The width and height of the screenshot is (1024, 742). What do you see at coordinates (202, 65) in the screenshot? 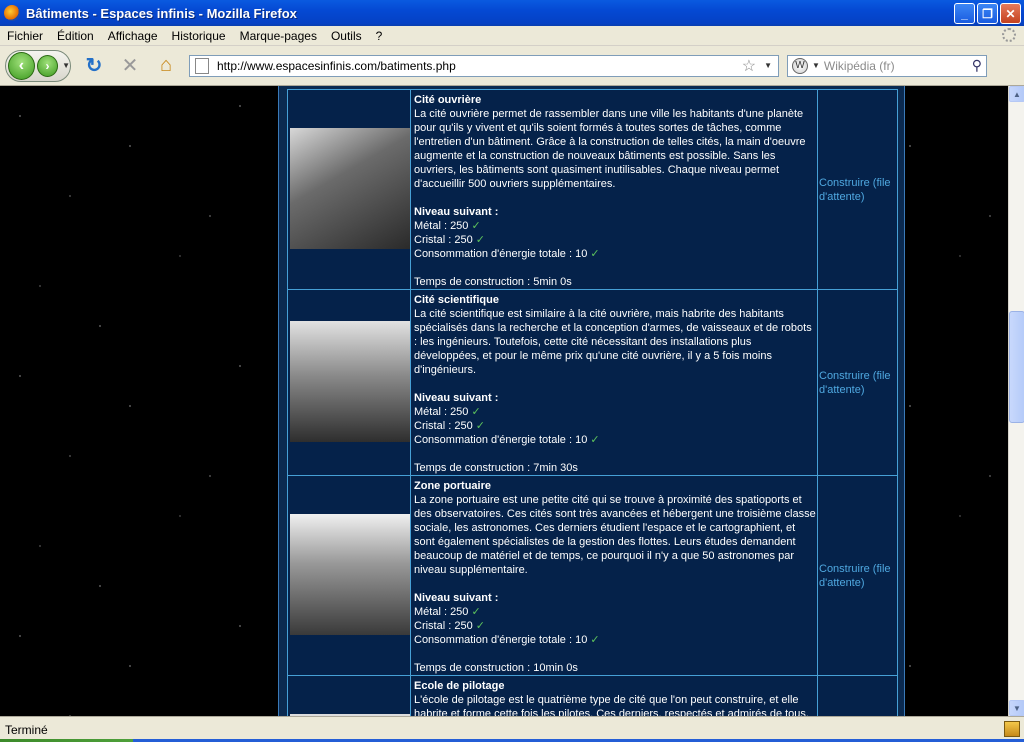
I see `page-icon` at bounding box center [202, 65].